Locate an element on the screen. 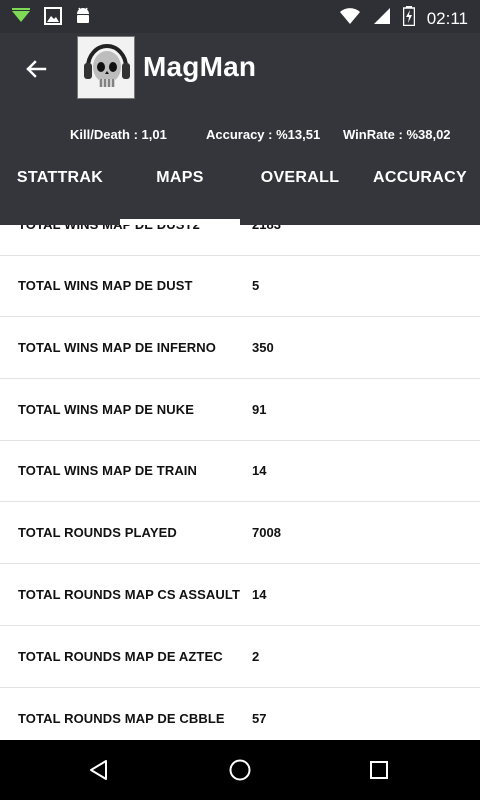  arrow-left-icon is located at coordinates (36, 69).